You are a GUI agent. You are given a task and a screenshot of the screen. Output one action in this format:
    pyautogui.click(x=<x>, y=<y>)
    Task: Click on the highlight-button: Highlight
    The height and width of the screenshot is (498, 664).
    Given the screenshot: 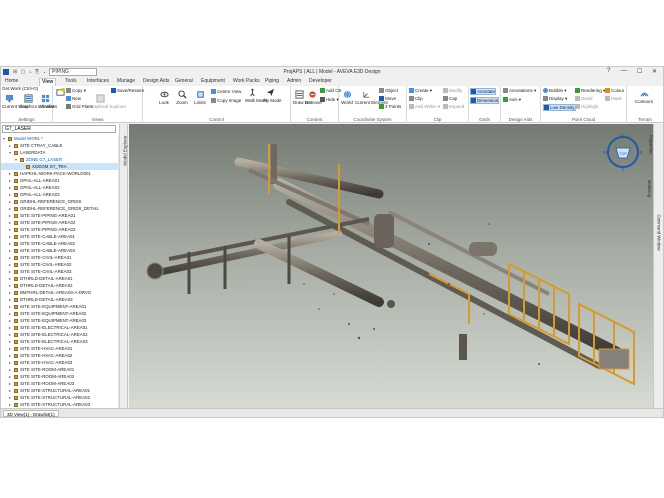 What is the action you would take?
    pyautogui.click(x=587, y=107)
    